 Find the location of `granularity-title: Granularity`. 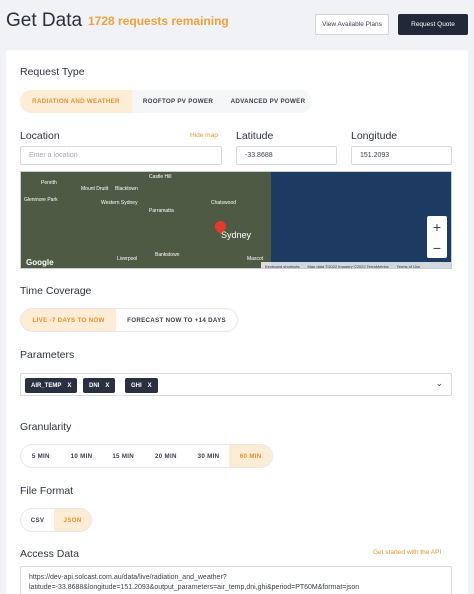

granularity-title: Granularity is located at coordinates (46, 427).